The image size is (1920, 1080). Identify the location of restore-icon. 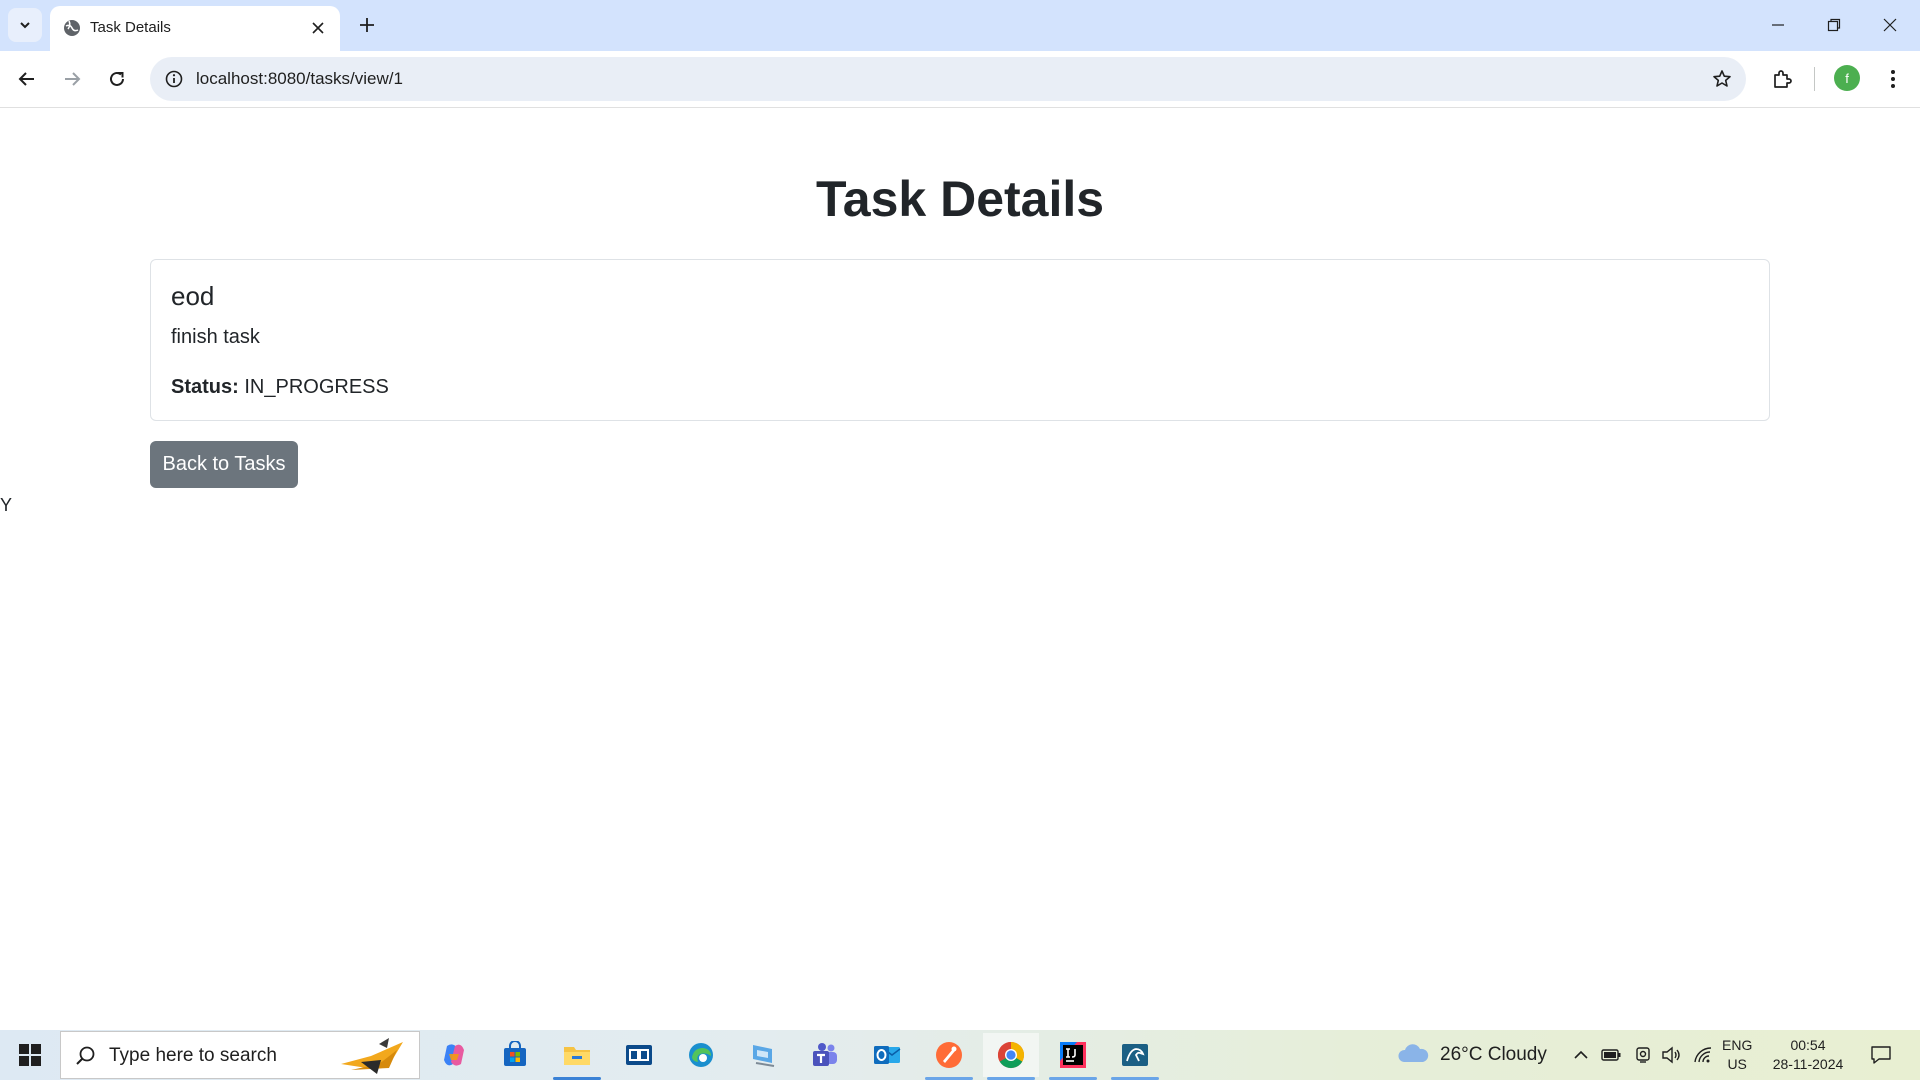
(1834, 25).